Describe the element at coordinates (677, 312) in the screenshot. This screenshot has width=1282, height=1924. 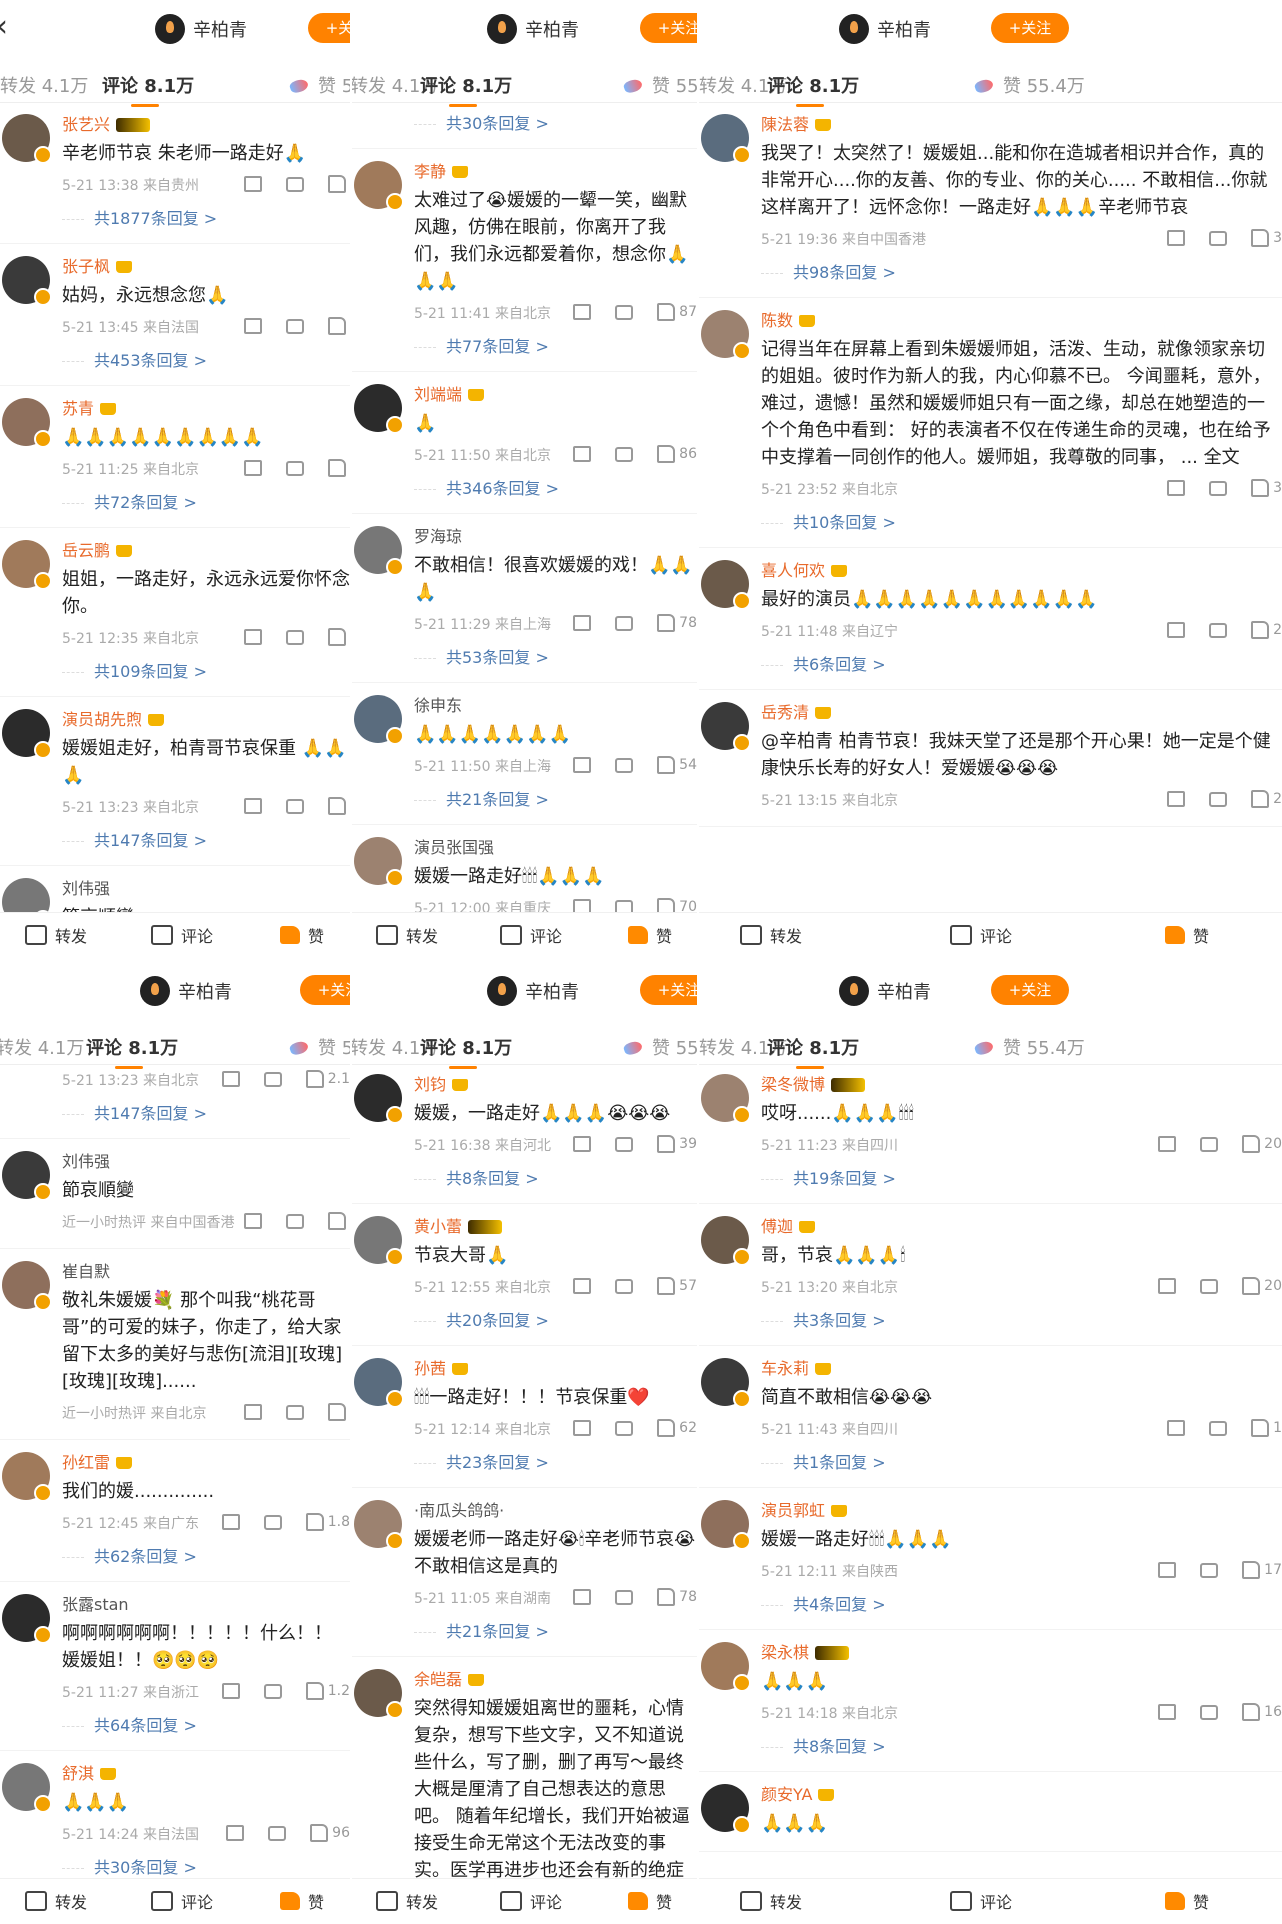
I see `like-button: 87` at that location.